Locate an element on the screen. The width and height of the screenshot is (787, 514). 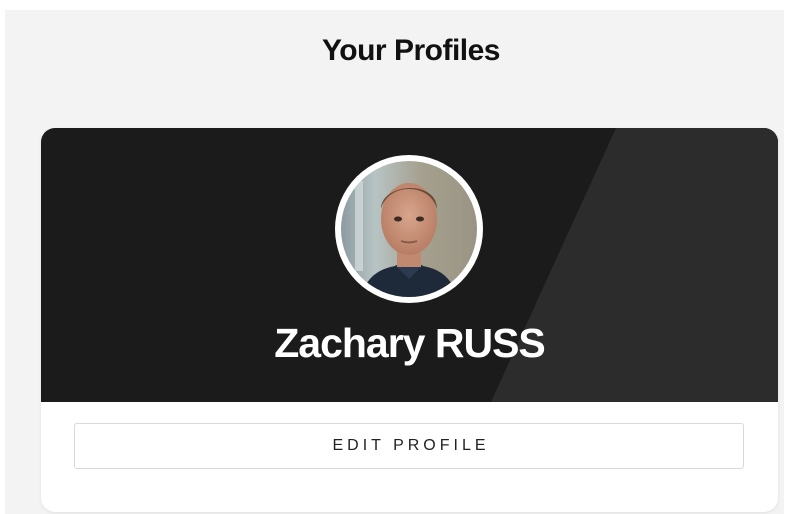
avatar-photo-icon is located at coordinates (409, 229).